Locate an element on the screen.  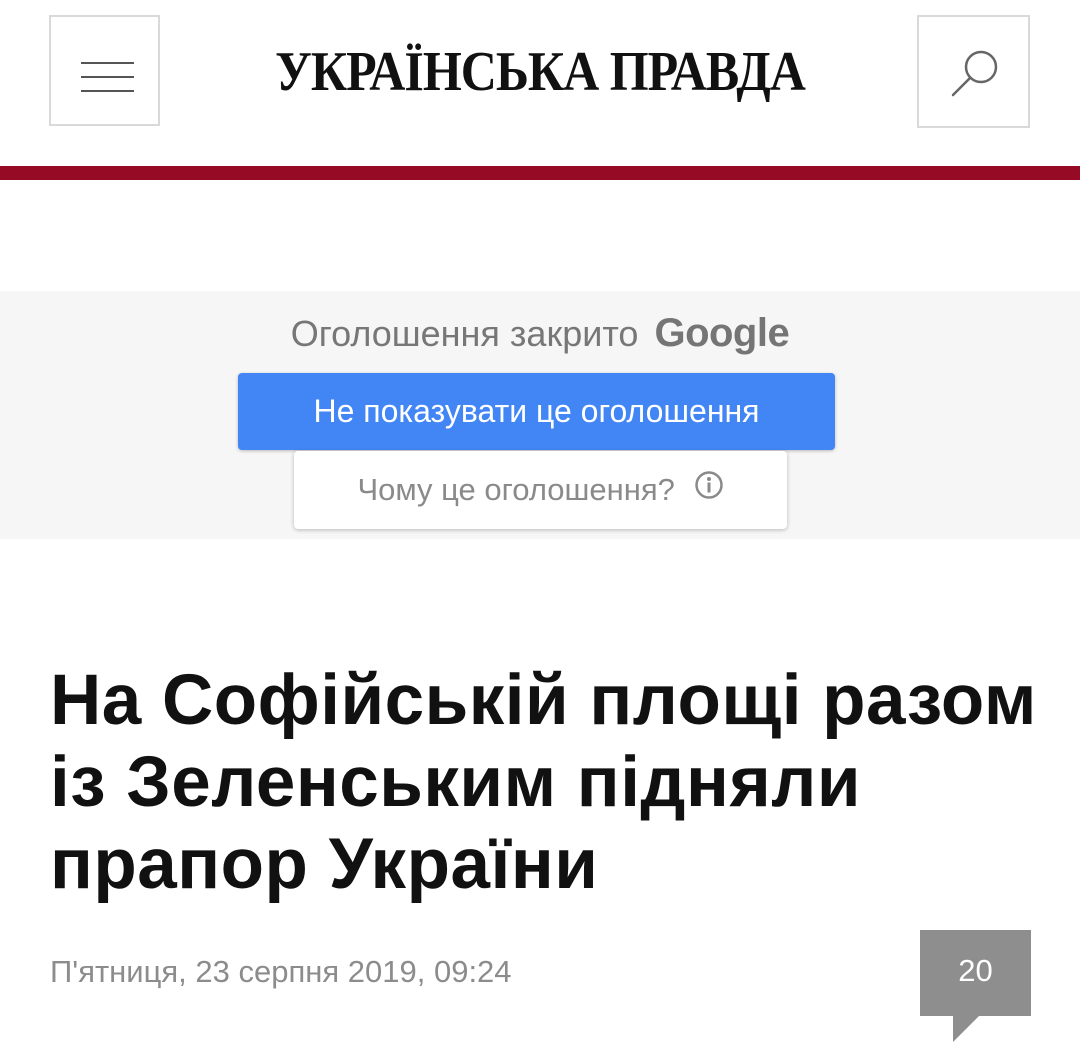
menu-button is located at coordinates (104, 70).